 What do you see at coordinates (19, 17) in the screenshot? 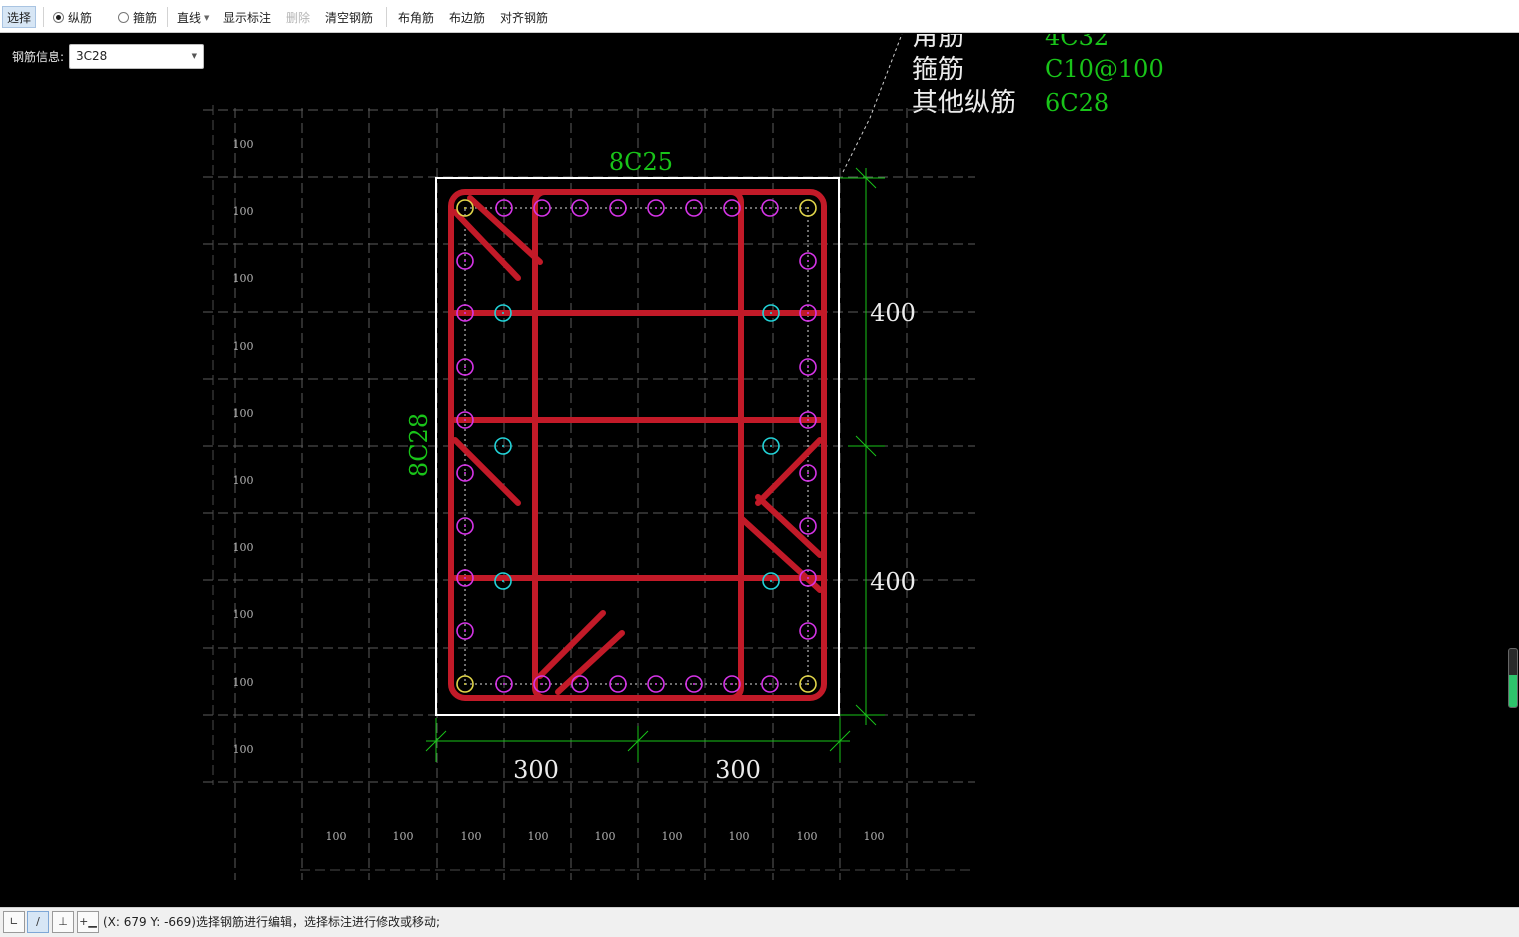
I see `select-button: 选择` at bounding box center [19, 17].